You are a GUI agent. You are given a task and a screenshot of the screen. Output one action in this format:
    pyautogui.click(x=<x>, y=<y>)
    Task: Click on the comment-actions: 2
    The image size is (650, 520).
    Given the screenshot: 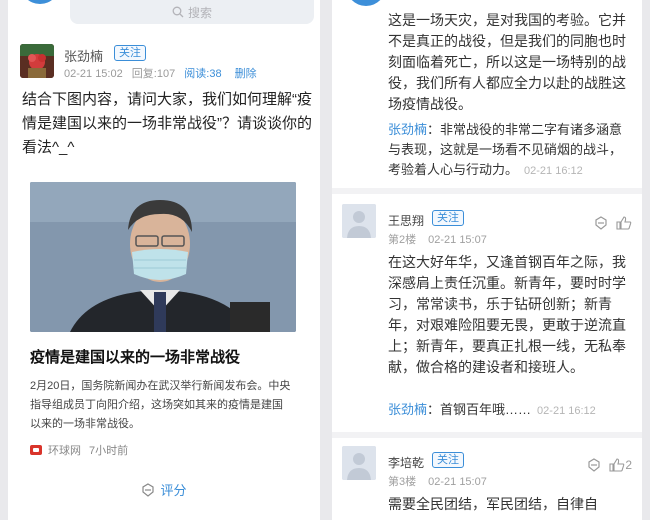 What is the action you would take?
    pyautogui.click(x=609, y=465)
    